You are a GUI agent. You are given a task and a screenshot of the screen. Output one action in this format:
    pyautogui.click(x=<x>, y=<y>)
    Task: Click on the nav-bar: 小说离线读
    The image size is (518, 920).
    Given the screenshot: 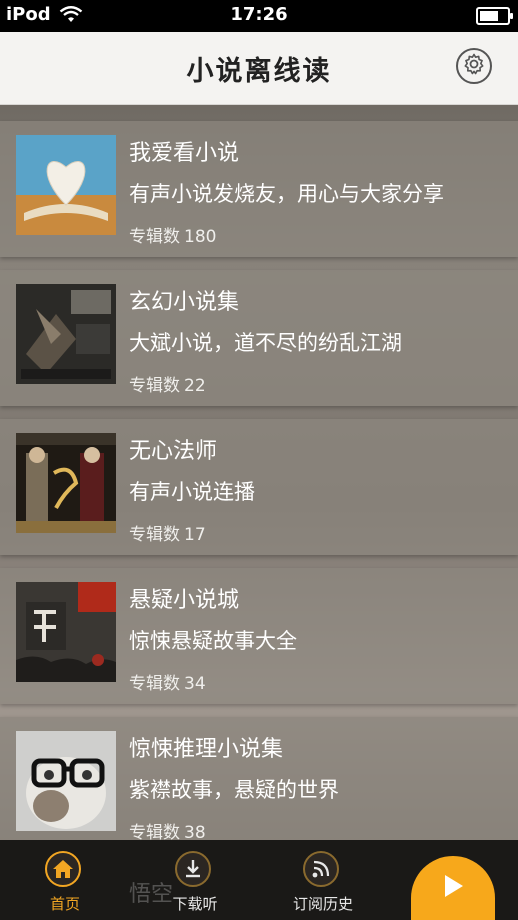 What is the action you would take?
    pyautogui.click(x=259, y=68)
    